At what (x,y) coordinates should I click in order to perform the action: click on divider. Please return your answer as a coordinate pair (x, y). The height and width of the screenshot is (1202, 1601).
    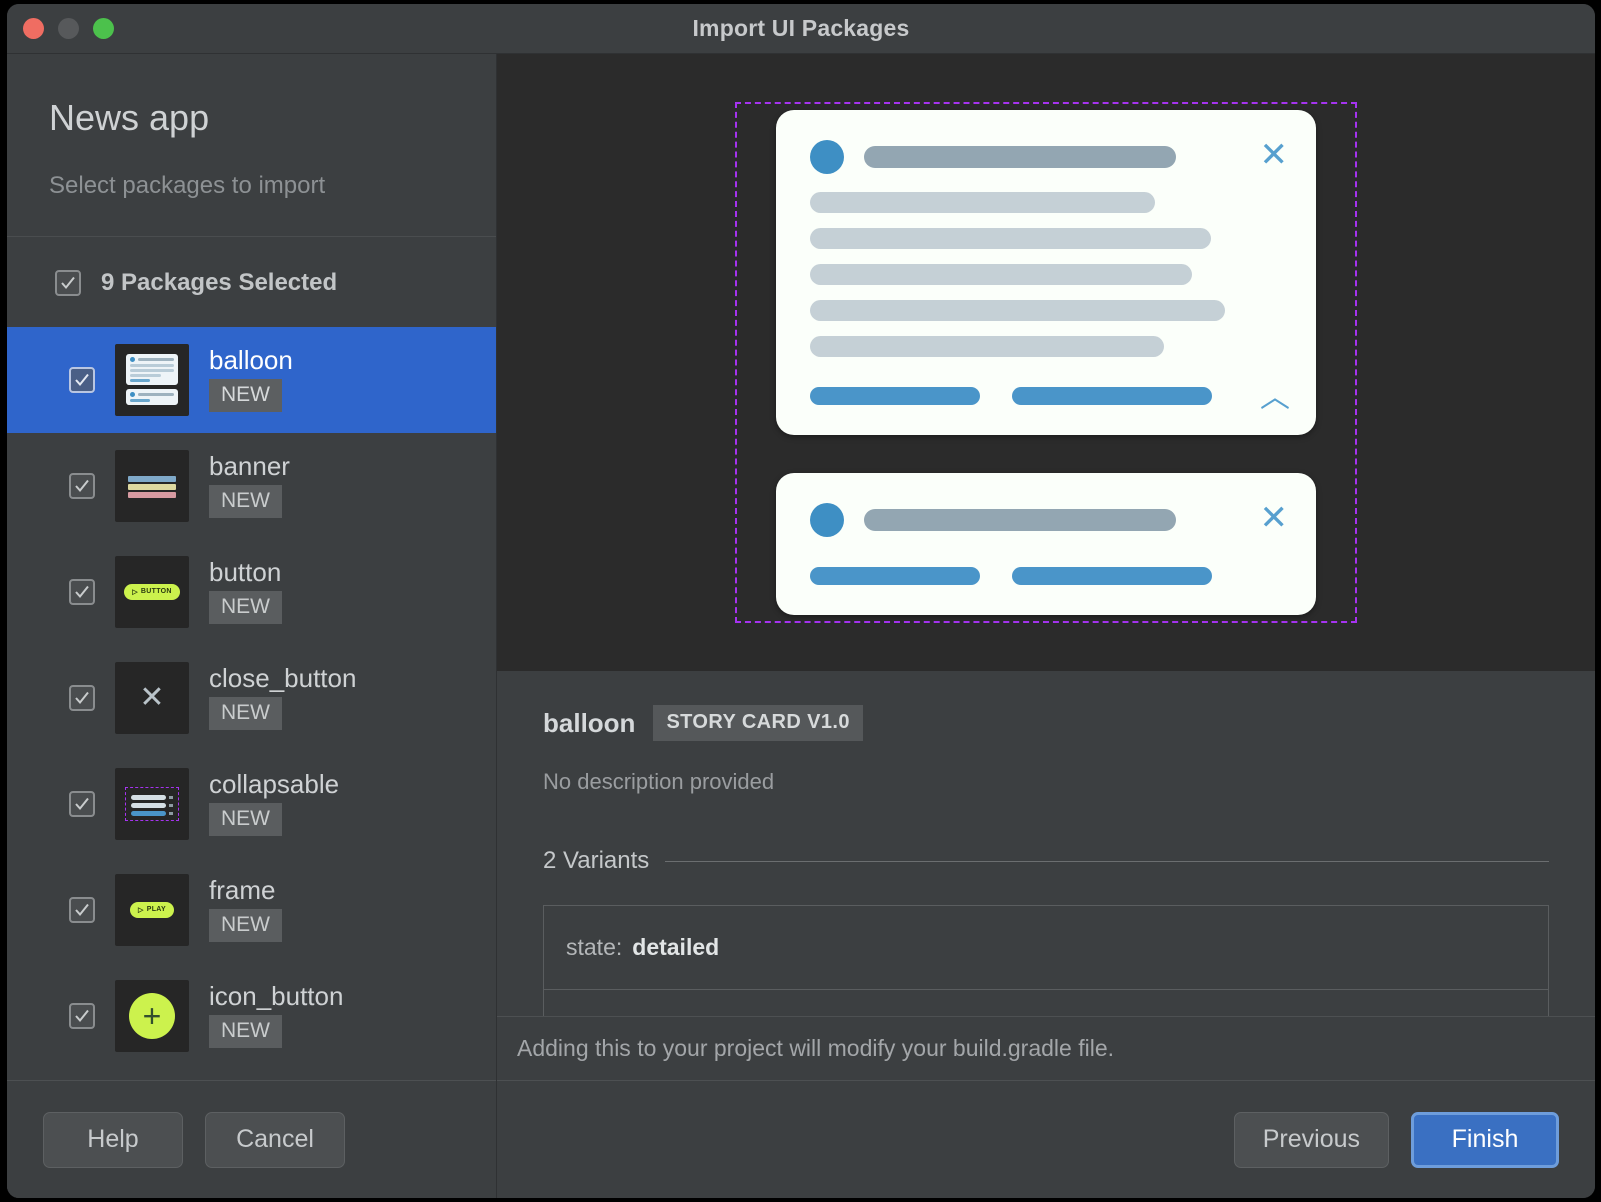
    Looking at the image, I should click on (1107, 861).